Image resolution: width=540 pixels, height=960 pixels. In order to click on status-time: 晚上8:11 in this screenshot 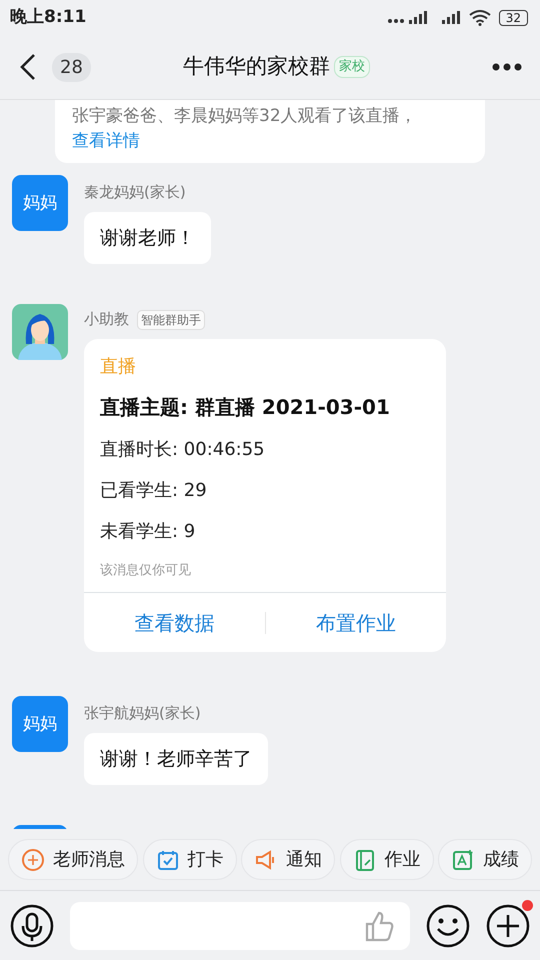, I will do `click(48, 17)`.